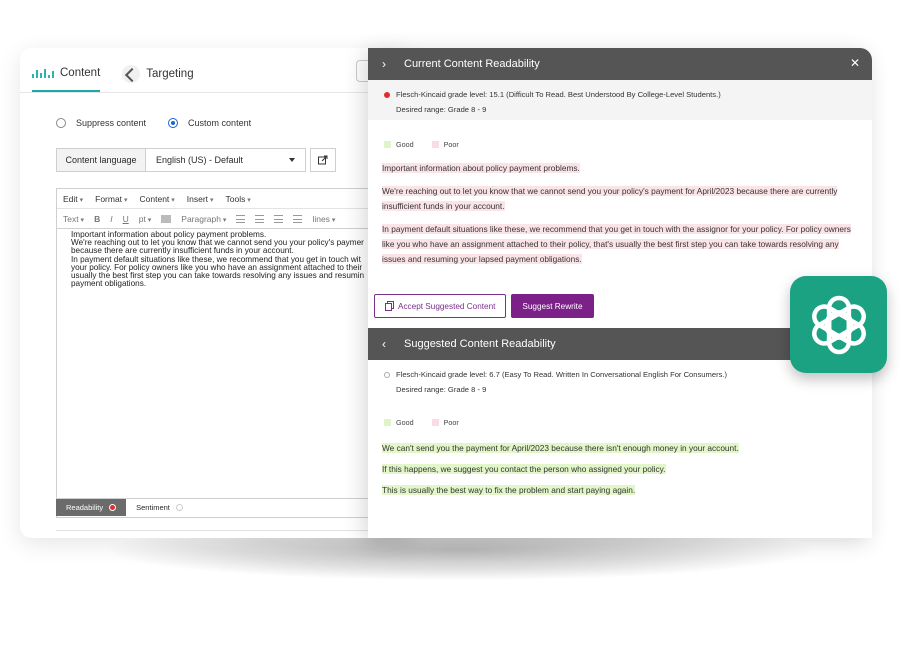  I want to click on content-logo-icon, so click(43, 73).